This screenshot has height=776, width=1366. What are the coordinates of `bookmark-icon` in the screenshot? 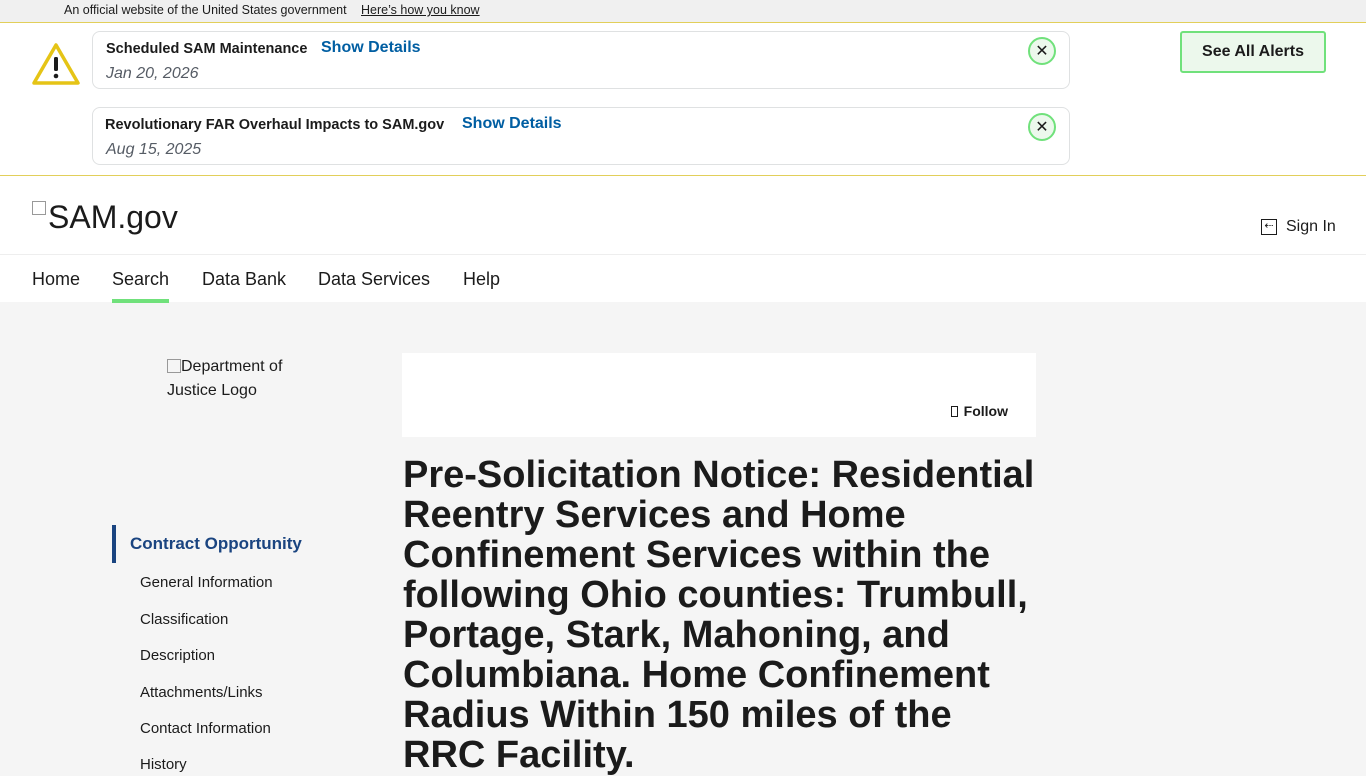 It's located at (954, 411).